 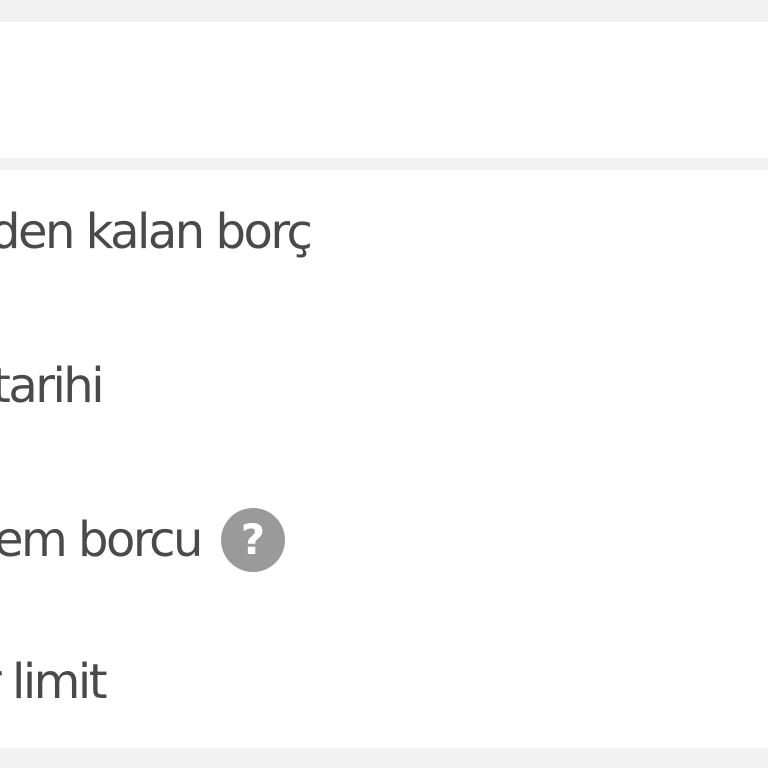 What do you see at coordinates (252, 540) in the screenshot?
I see `question-circle-icon: ?` at bounding box center [252, 540].